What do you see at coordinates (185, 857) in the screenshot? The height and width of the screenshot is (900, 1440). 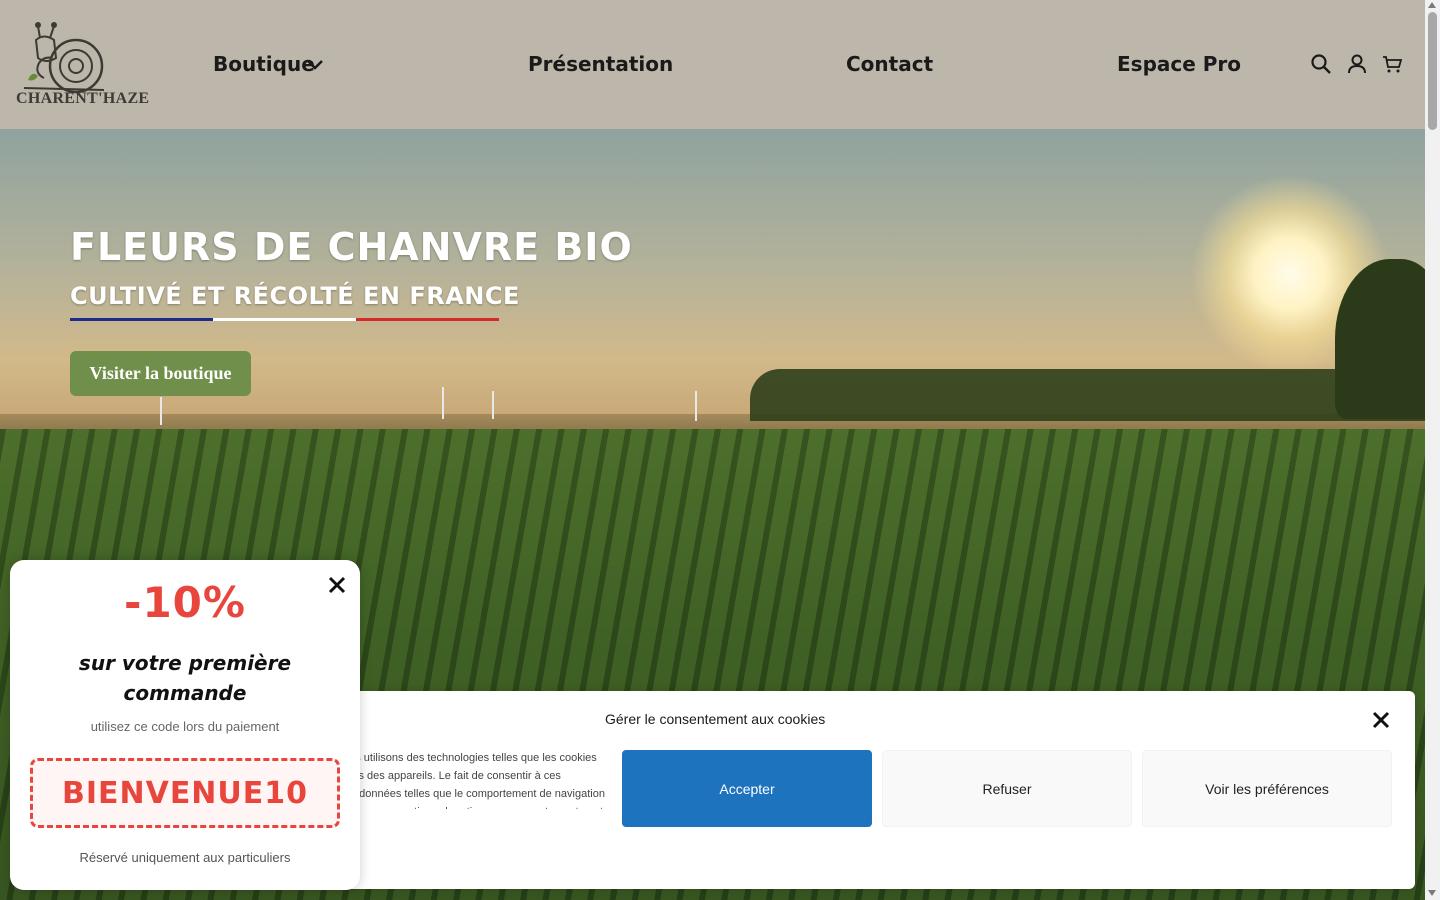 I see `promo-note: Réservé uniquement aux particuliers` at bounding box center [185, 857].